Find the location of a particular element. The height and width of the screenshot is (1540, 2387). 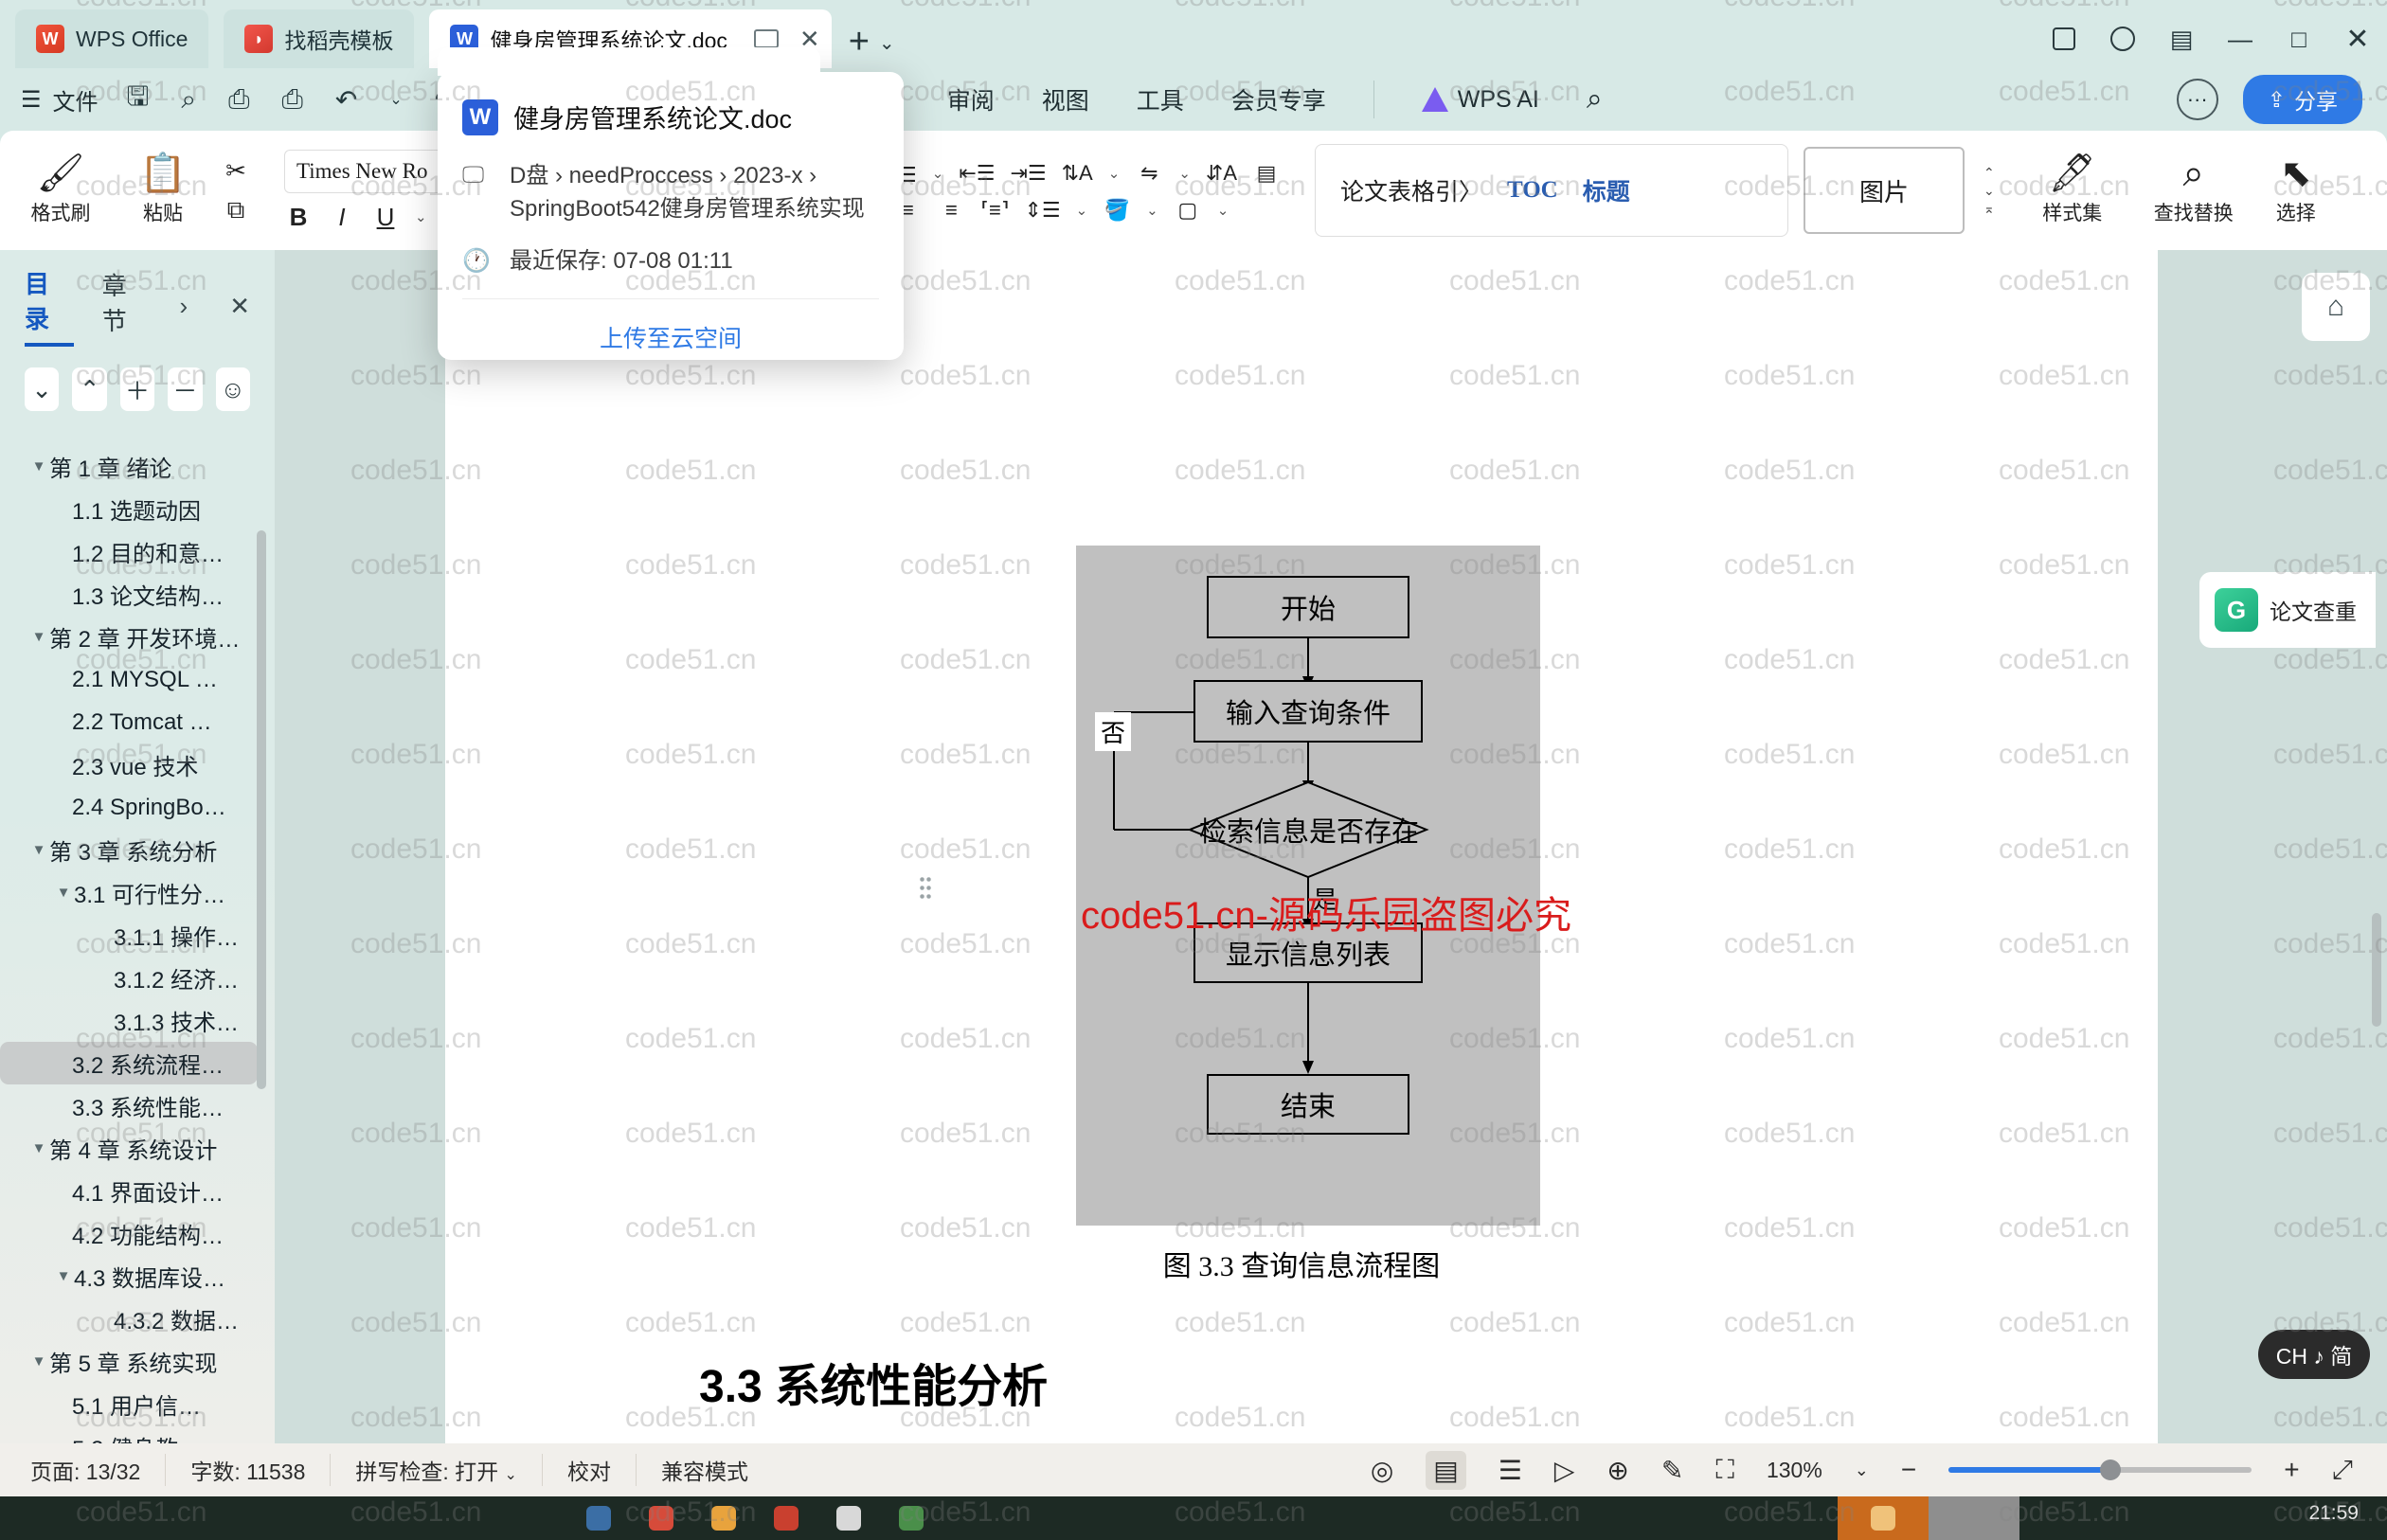

style-set-button: 🖋 样式集 is located at coordinates (2072, 190).